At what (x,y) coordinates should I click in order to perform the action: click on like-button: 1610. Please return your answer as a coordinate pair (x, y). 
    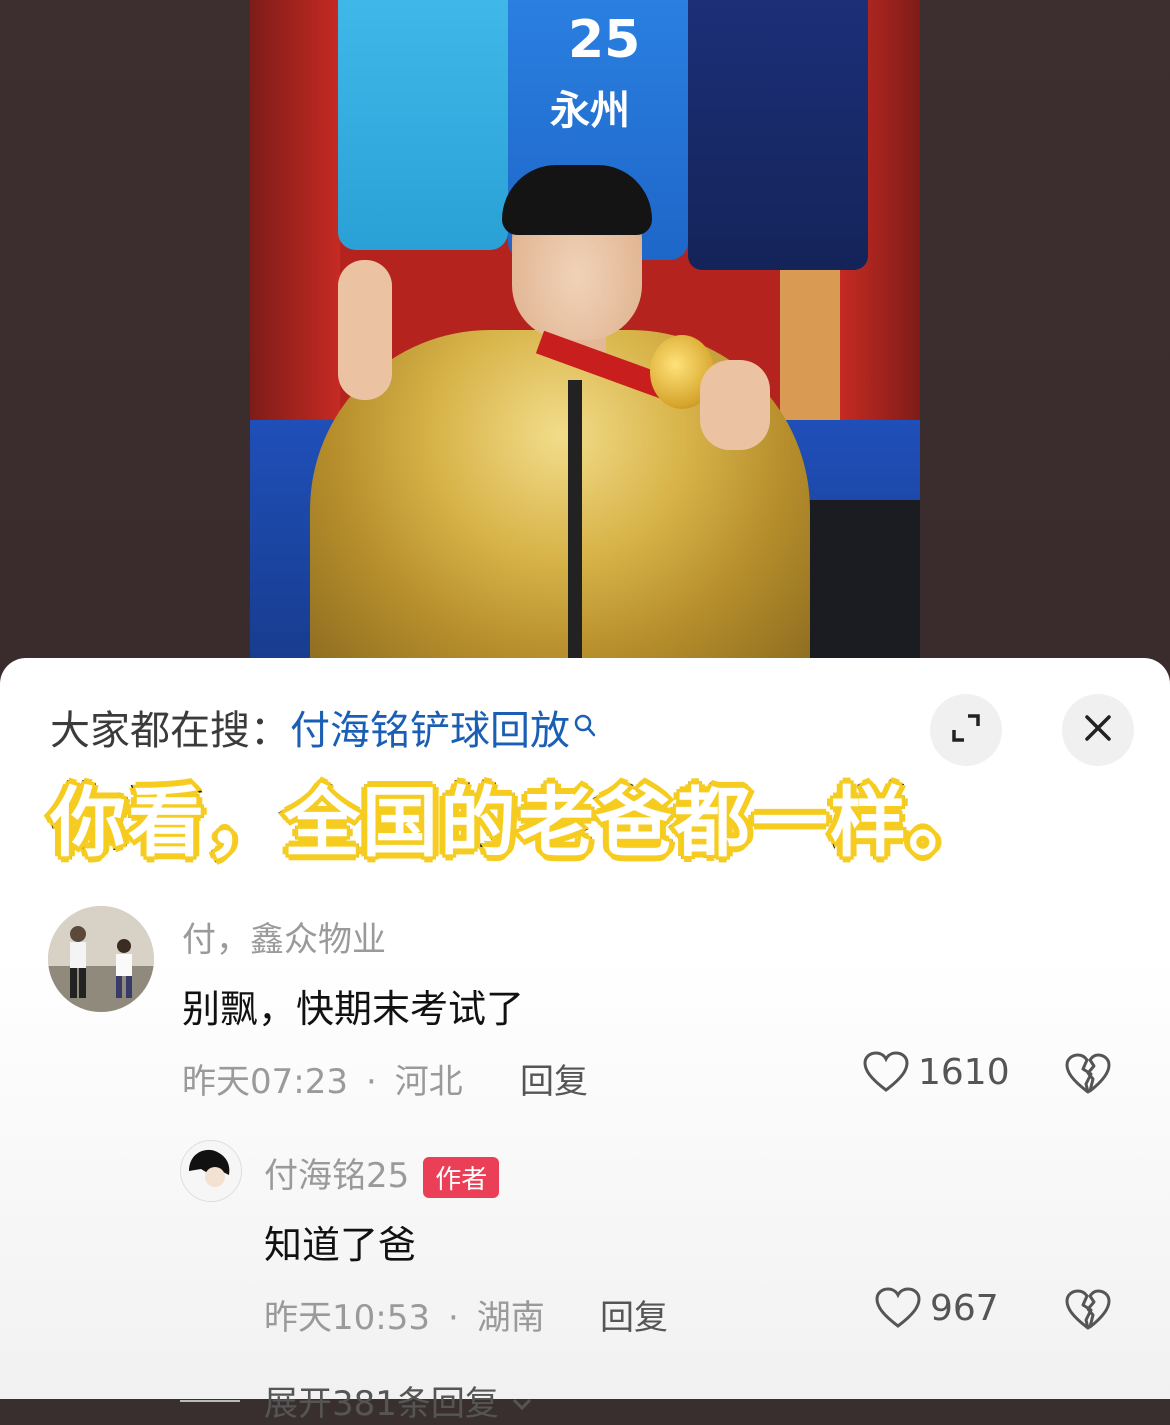
    Looking at the image, I should click on (936, 1072).